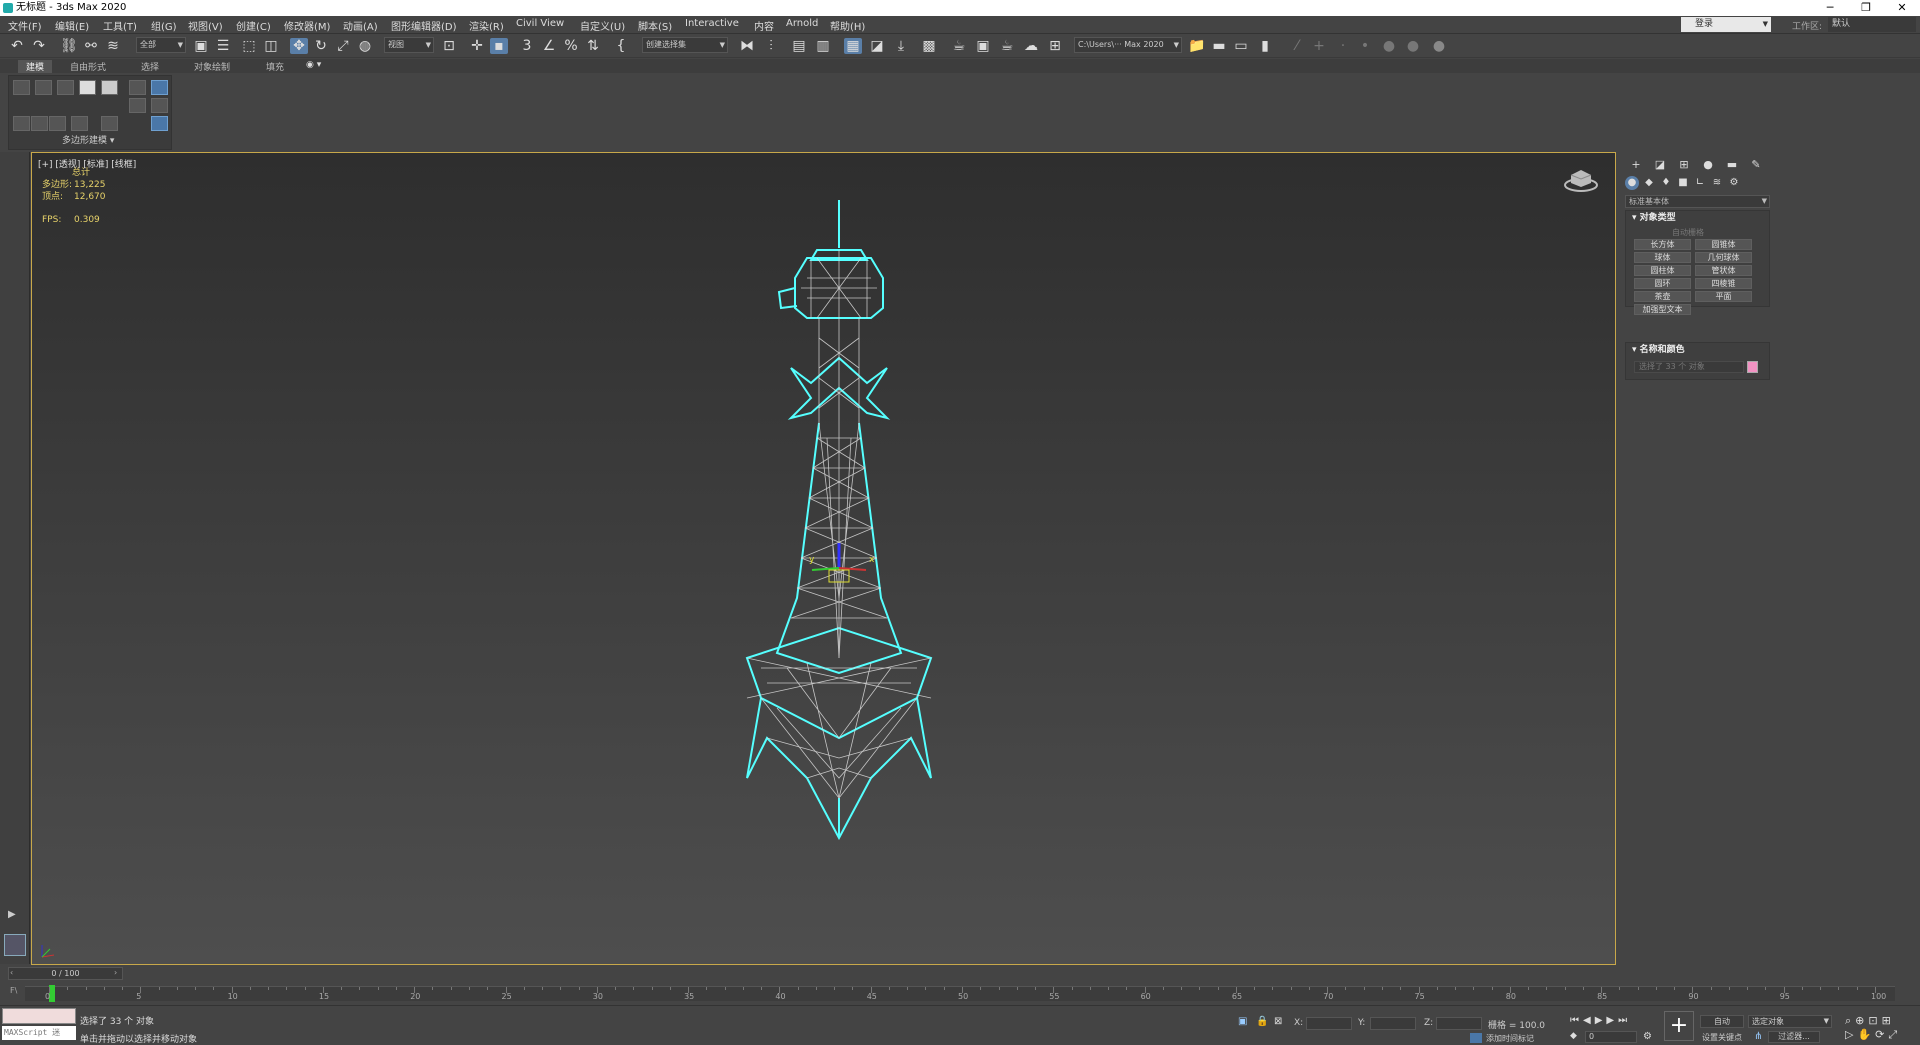 Image resolution: width=1920 pixels, height=1045 pixels. I want to click on use-soft-selection-icon, so click(137, 105).